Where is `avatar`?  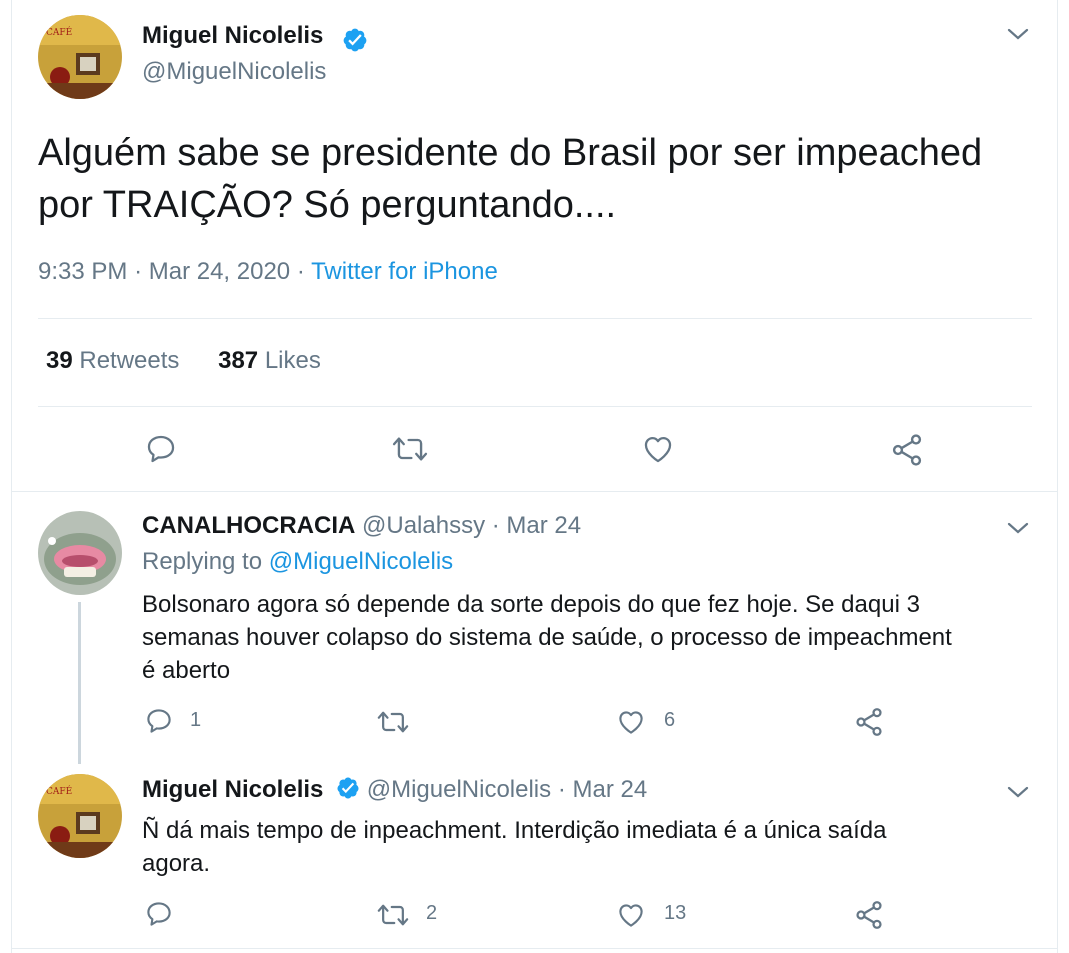
avatar is located at coordinates (80, 553).